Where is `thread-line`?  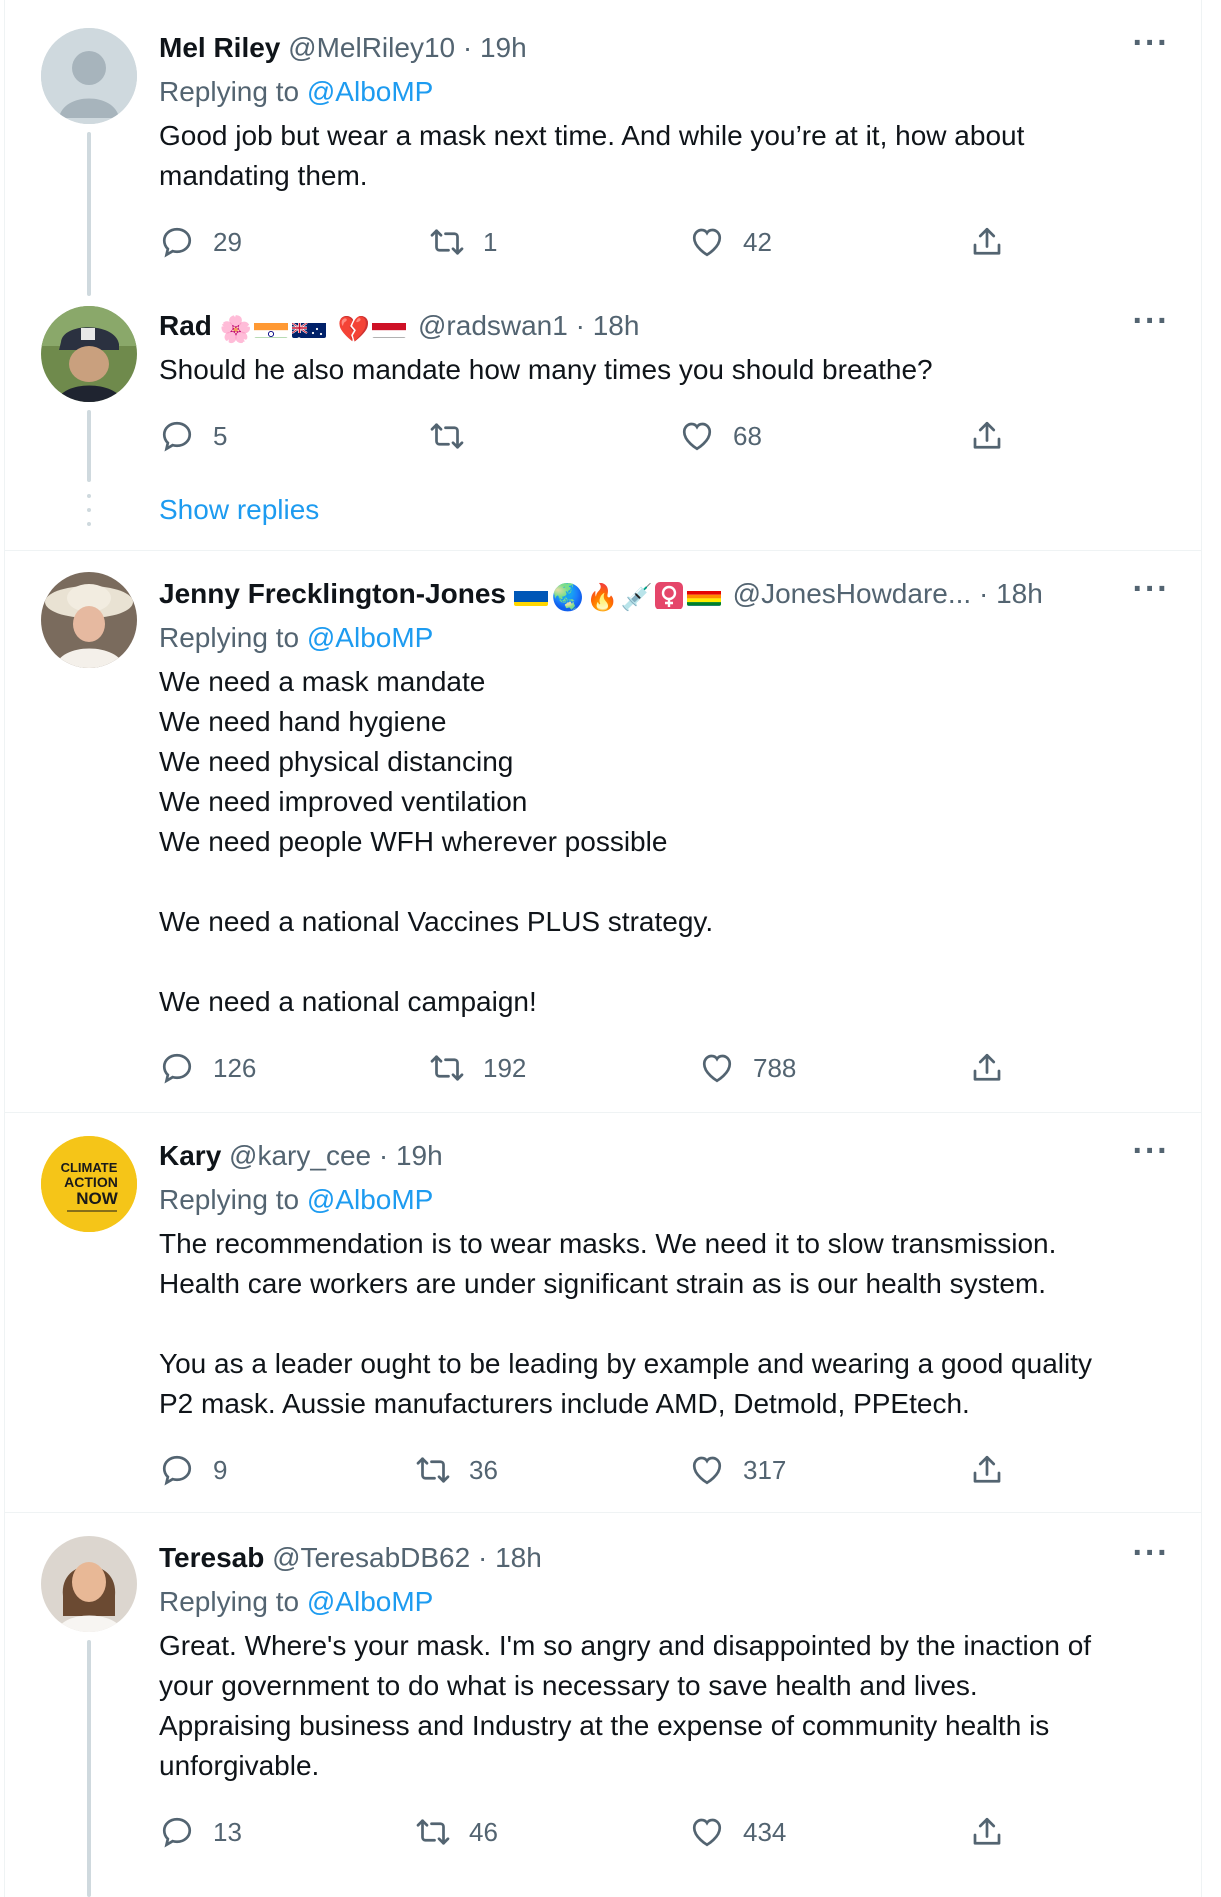
thread-line is located at coordinates (89, 1768).